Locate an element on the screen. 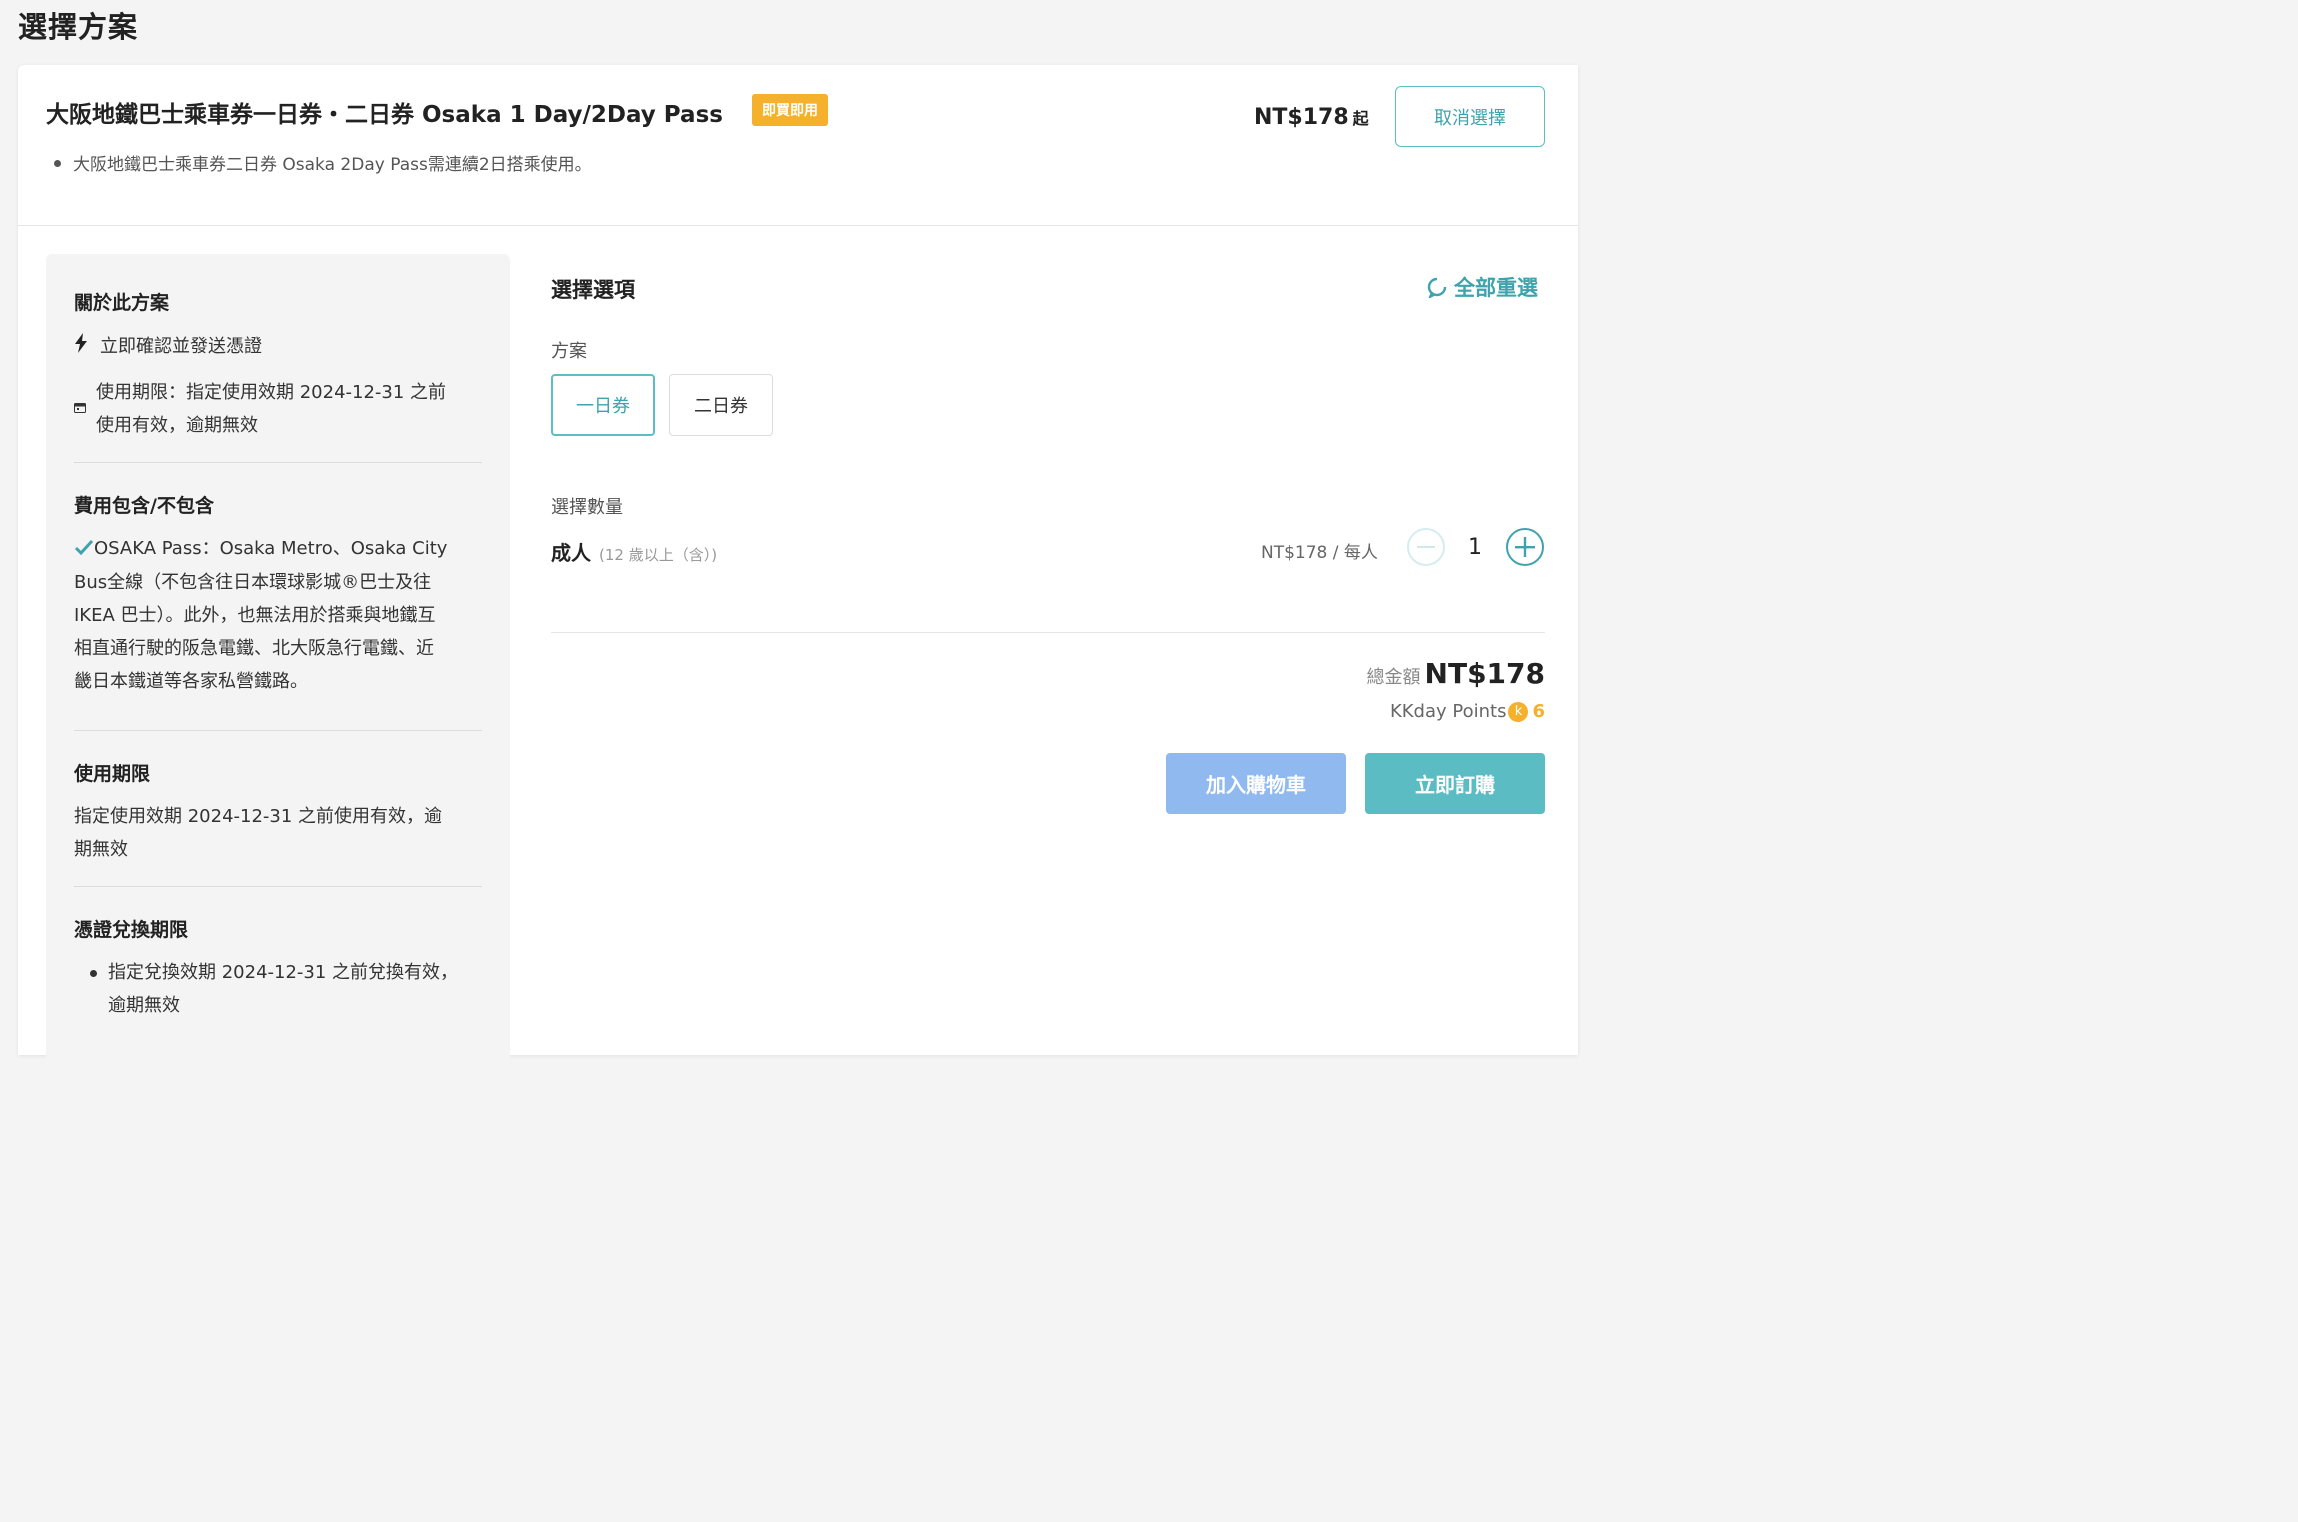  redemption-line-2: 逾期無效 is located at coordinates (144, 1005).